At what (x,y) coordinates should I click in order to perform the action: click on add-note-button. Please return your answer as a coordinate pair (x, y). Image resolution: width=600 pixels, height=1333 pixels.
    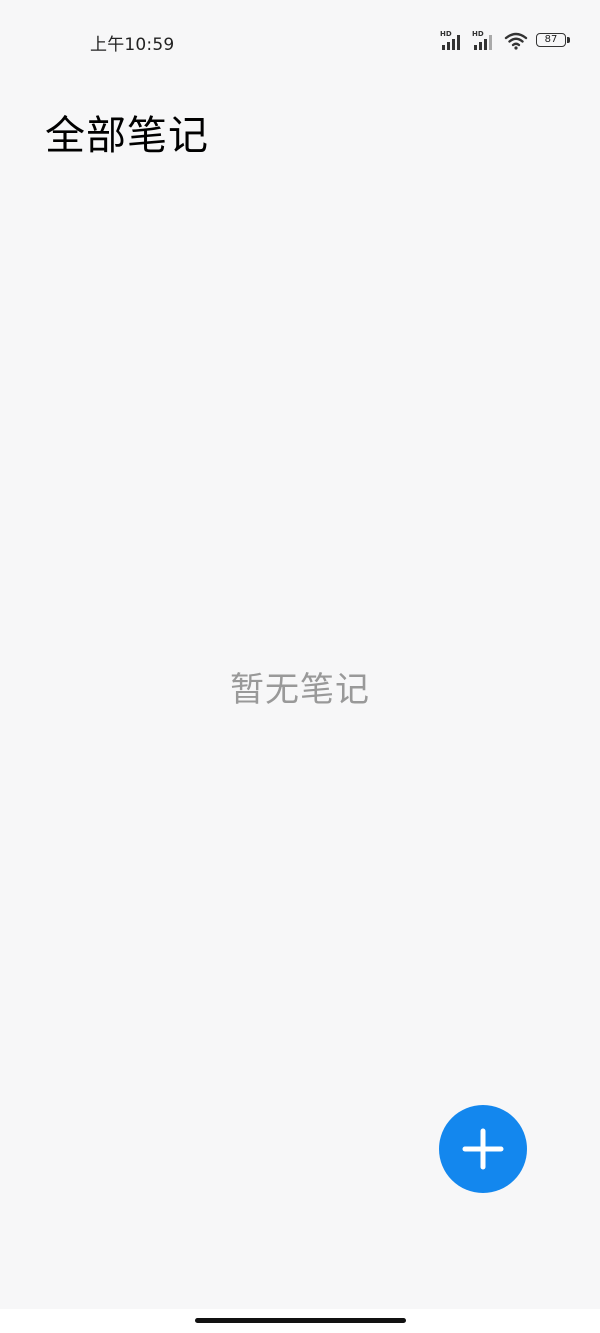
    Looking at the image, I should click on (483, 1149).